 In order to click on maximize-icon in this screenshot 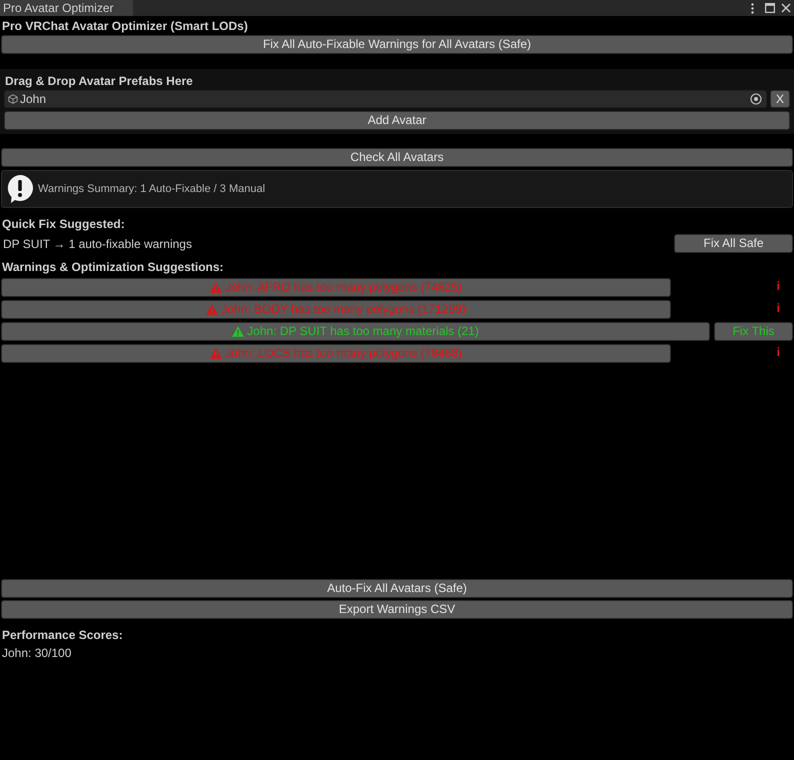, I will do `click(770, 8)`.